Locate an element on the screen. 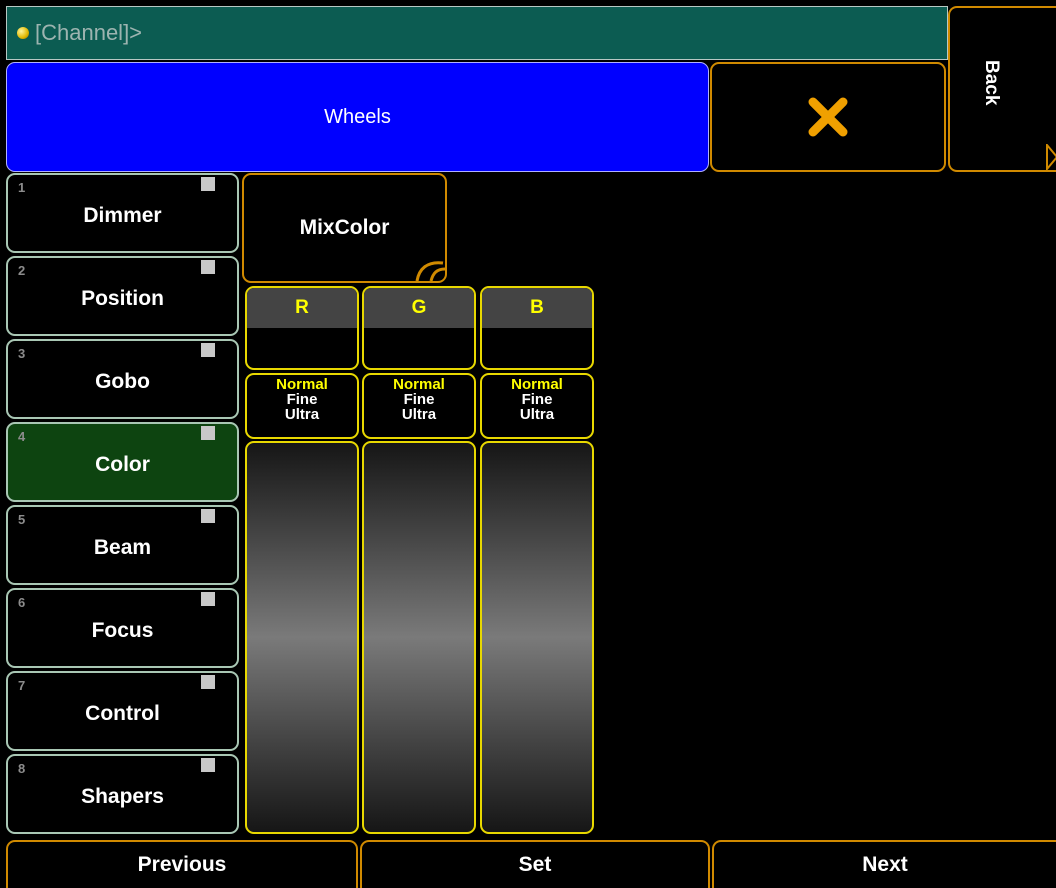  preset-type-label: Color is located at coordinates (122, 464).